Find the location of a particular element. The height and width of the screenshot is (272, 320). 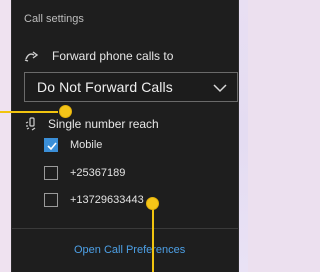

call-forward-icon is located at coordinates (31, 56).